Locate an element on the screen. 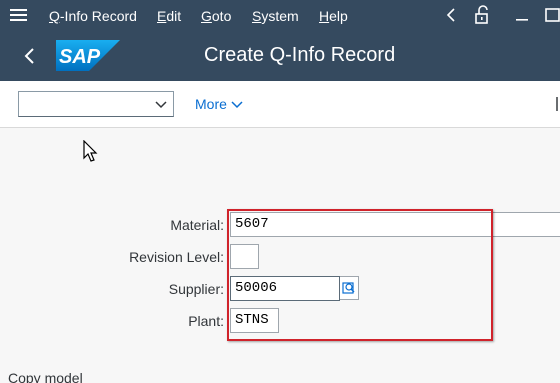  mouse-cursor-icon is located at coordinates (90, 151).